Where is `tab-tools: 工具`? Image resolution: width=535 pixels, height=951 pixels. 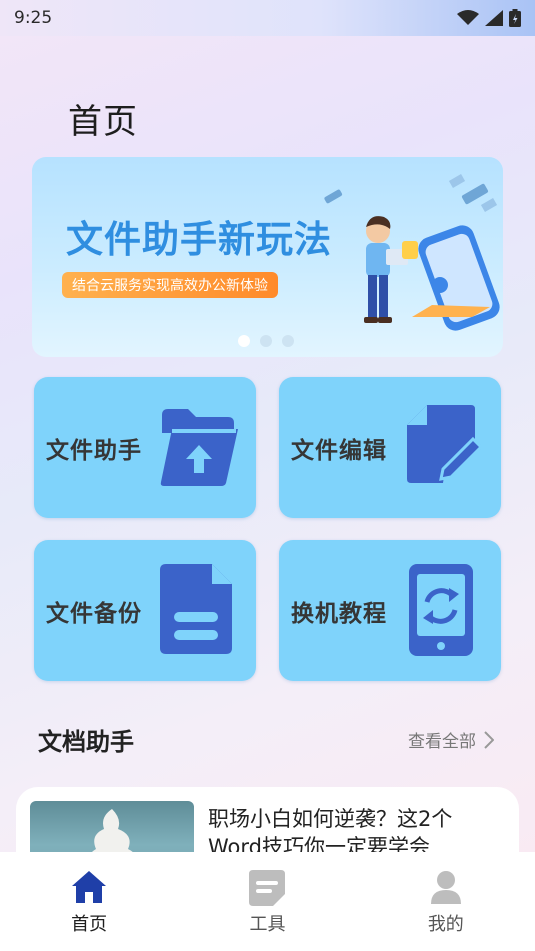 tab-tools: 工具 is located at coordinates (267, 901).